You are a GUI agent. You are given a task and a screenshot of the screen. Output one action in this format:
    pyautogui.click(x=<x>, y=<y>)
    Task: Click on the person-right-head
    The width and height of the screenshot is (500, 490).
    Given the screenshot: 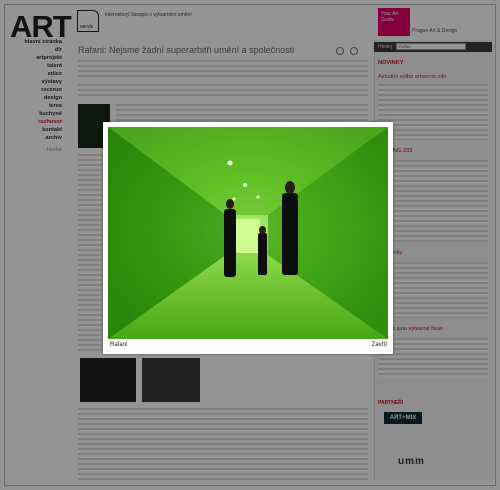 What is the action you would take?
    pyautogui.click(x=290, y=187)
    